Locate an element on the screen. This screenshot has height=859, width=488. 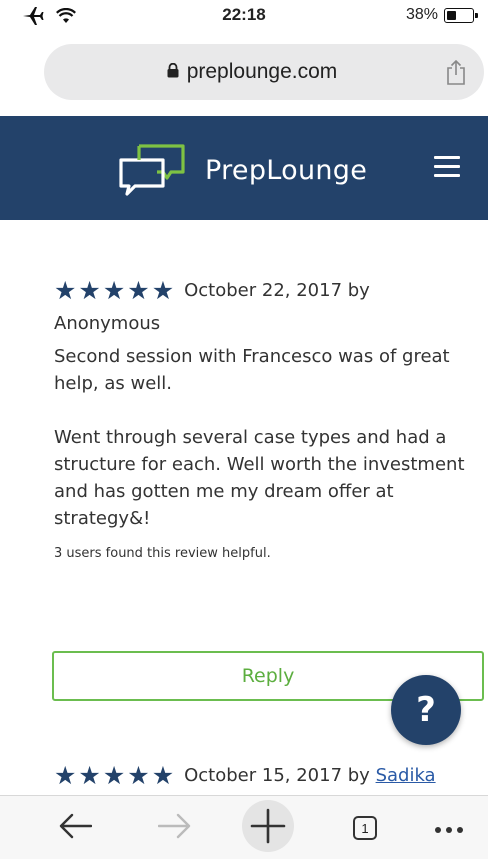
review-meta: ★ ★ ★ ★ ★ October 15, 2017 by Sadika is located at coordinates (269, 775).